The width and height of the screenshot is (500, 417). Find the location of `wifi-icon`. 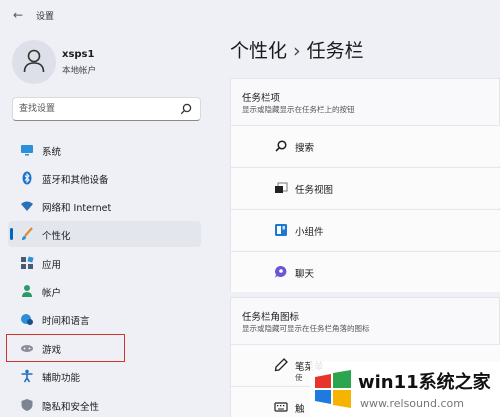

wifi-icon is located at coordinates (27, 206).